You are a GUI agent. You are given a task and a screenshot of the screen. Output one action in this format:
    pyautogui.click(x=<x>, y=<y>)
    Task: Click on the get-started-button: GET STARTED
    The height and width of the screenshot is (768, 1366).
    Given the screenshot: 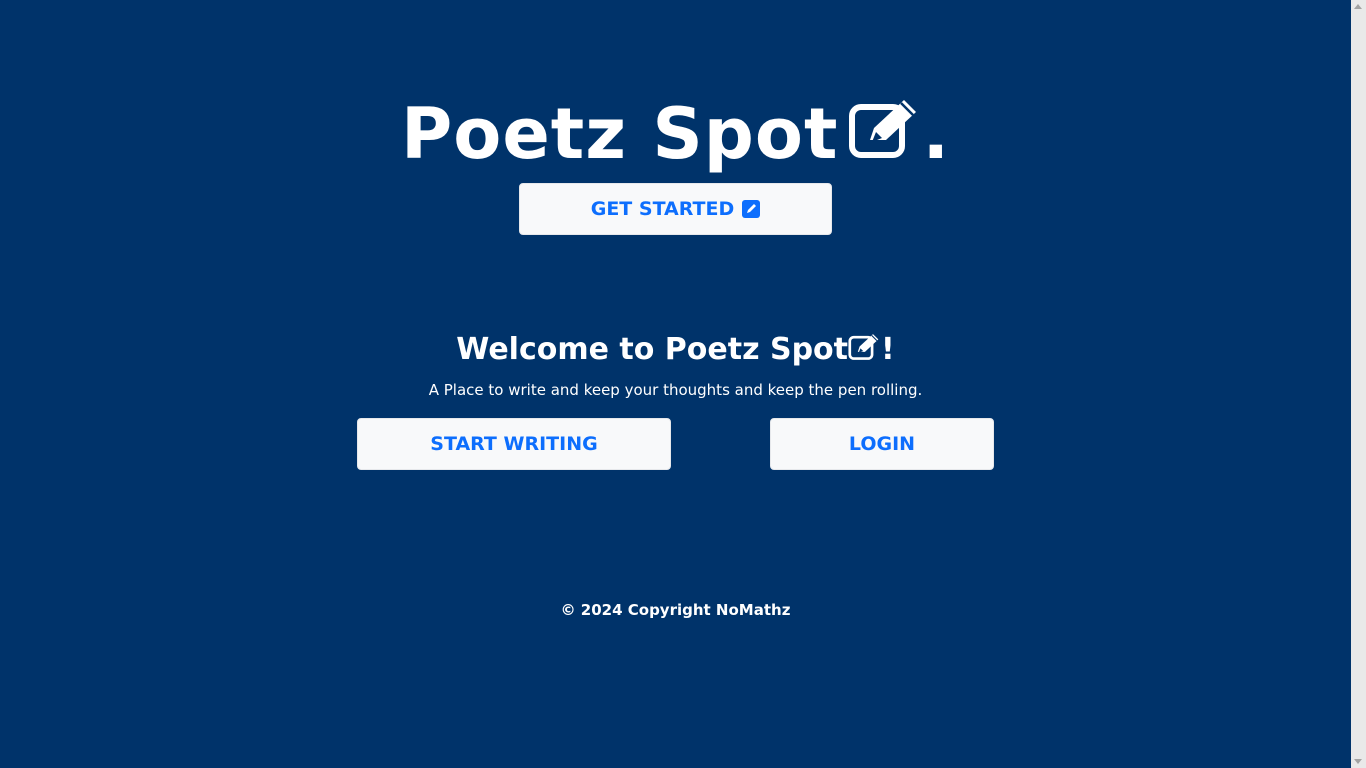 What is the action you would take?
    pyautogui.click(x=675, y=209)
    